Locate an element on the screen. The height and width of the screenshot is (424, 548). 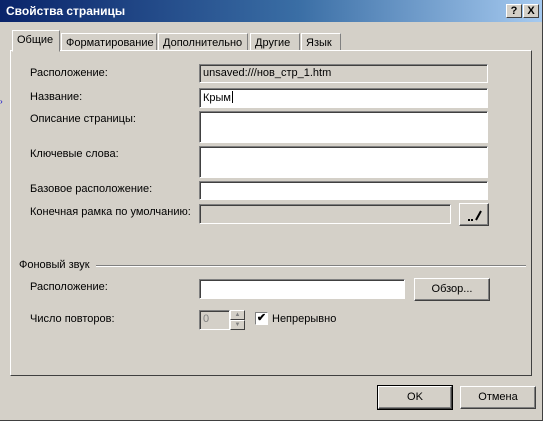
spin-down-icon: ▼ is located at coordinates (237, 325).